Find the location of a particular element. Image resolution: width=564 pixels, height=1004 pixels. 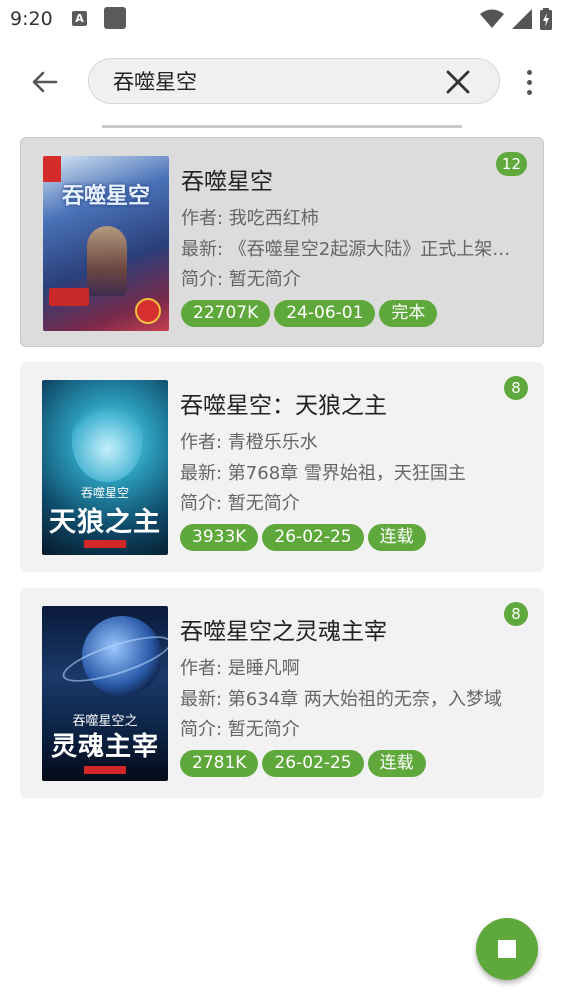

cover-figure is located at coordinates (107, 261).